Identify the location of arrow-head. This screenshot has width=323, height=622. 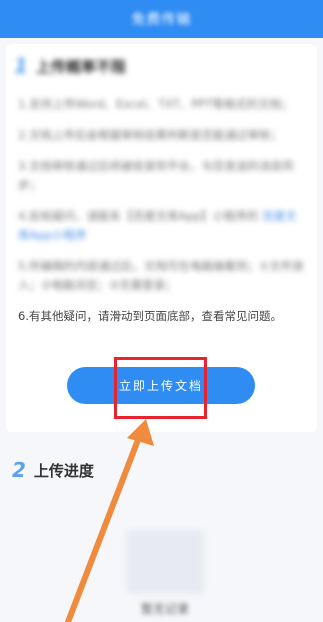
(140, 432).